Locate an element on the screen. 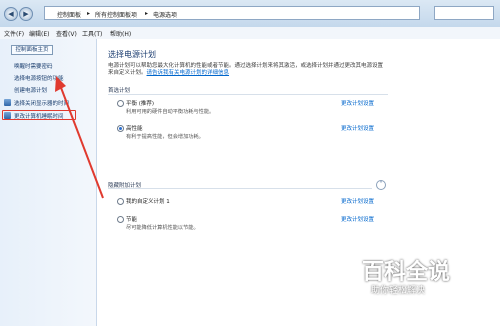  back-icon: ◀ is located at coordinates (11, 14).